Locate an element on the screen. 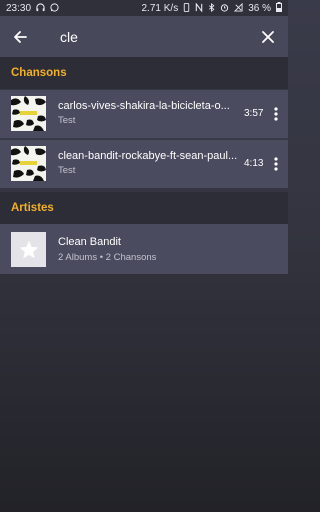  artist-meta: 2 Albums • 2 Chansons is located at coordinates (107, 257).